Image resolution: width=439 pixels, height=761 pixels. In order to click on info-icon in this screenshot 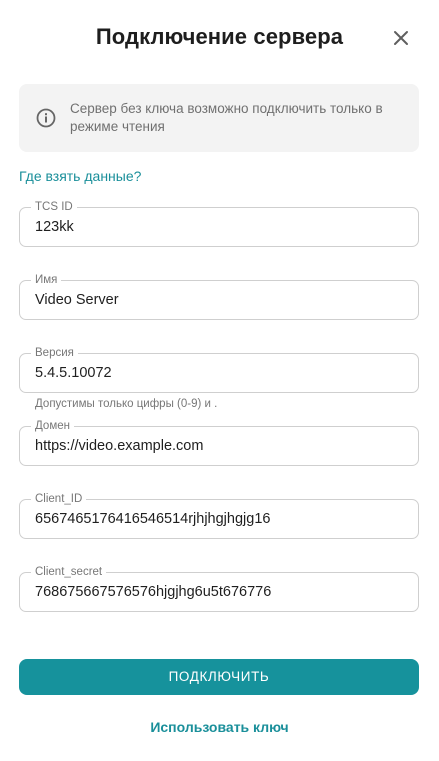, I will do `click(46, 118)`.